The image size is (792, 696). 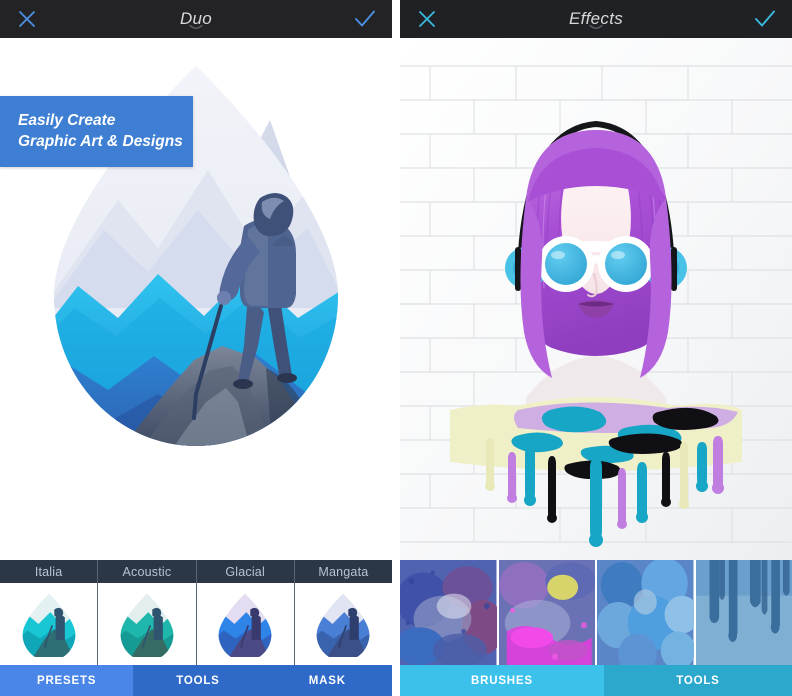 I want to click on preset-item: Glacial, so click(x=245, y=612).